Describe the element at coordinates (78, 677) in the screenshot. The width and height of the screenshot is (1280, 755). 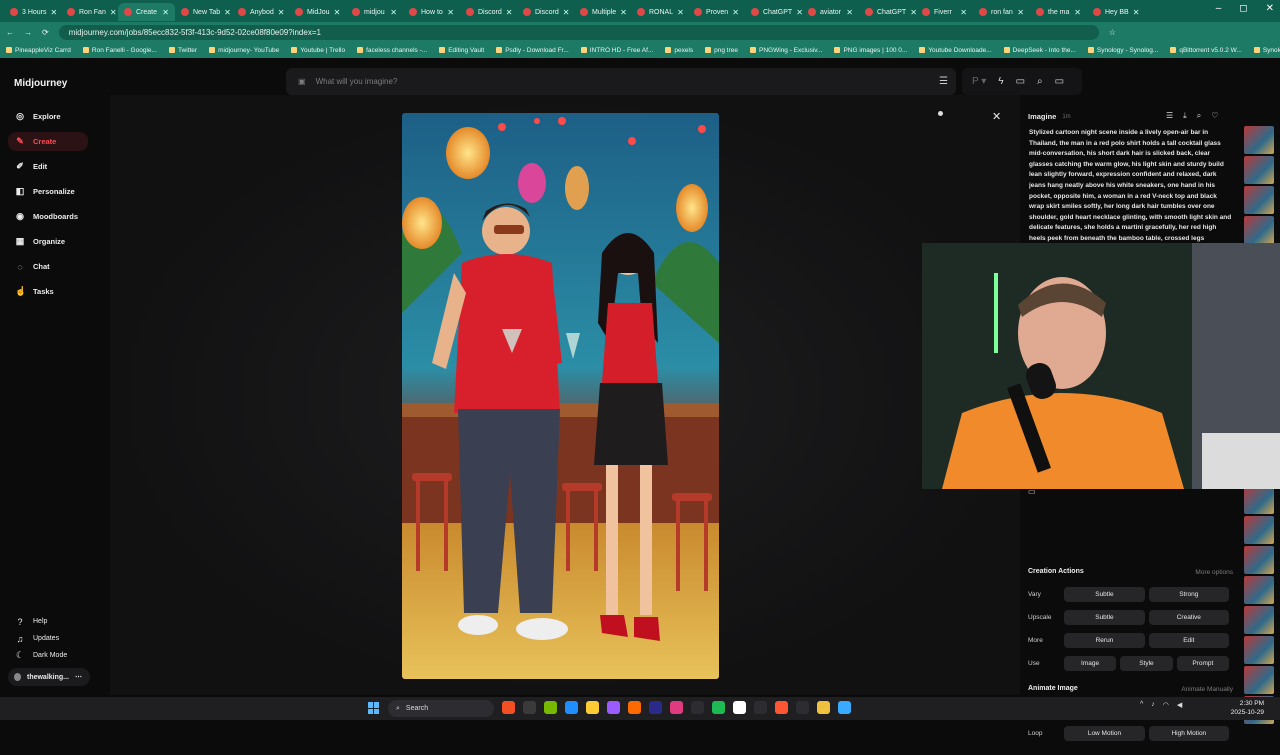
I see `more-icon: ⋯` at that location.